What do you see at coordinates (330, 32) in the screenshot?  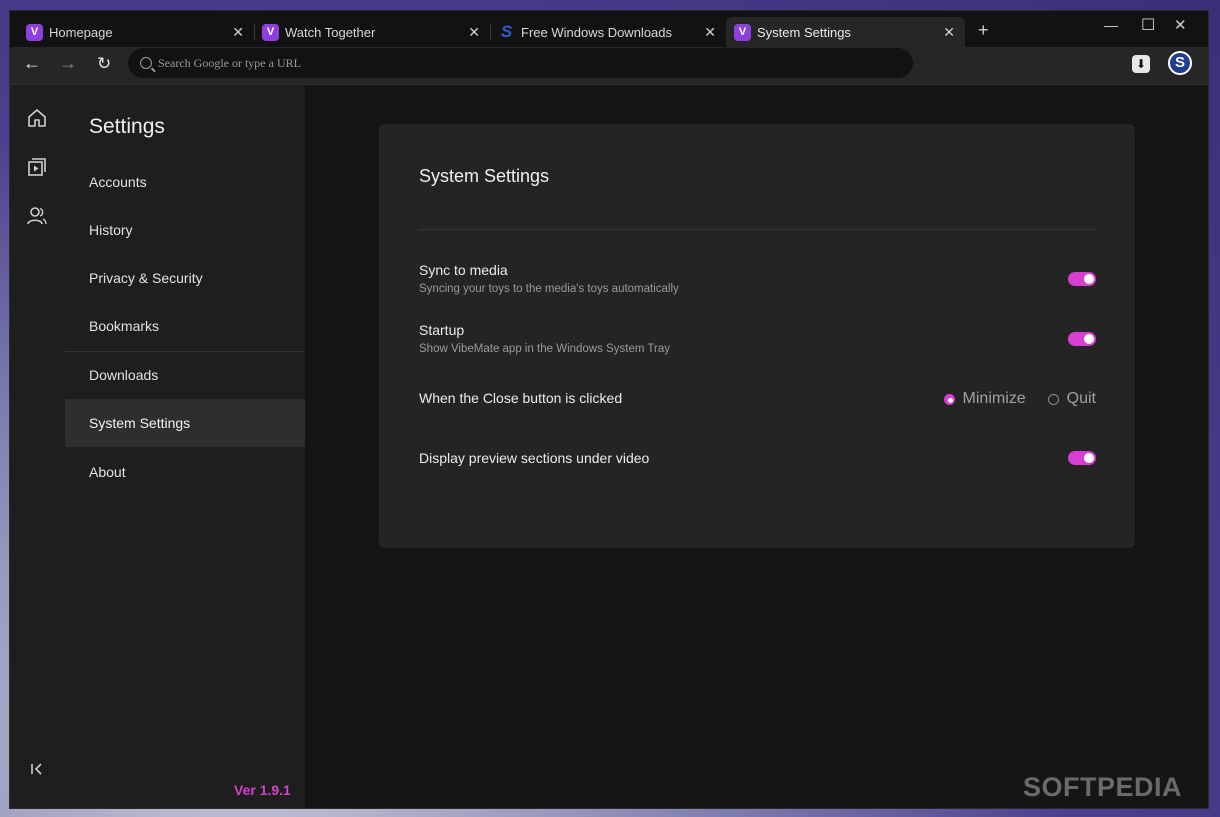 I see `tab-title: Watch Together` at bounding box center [330, 32].